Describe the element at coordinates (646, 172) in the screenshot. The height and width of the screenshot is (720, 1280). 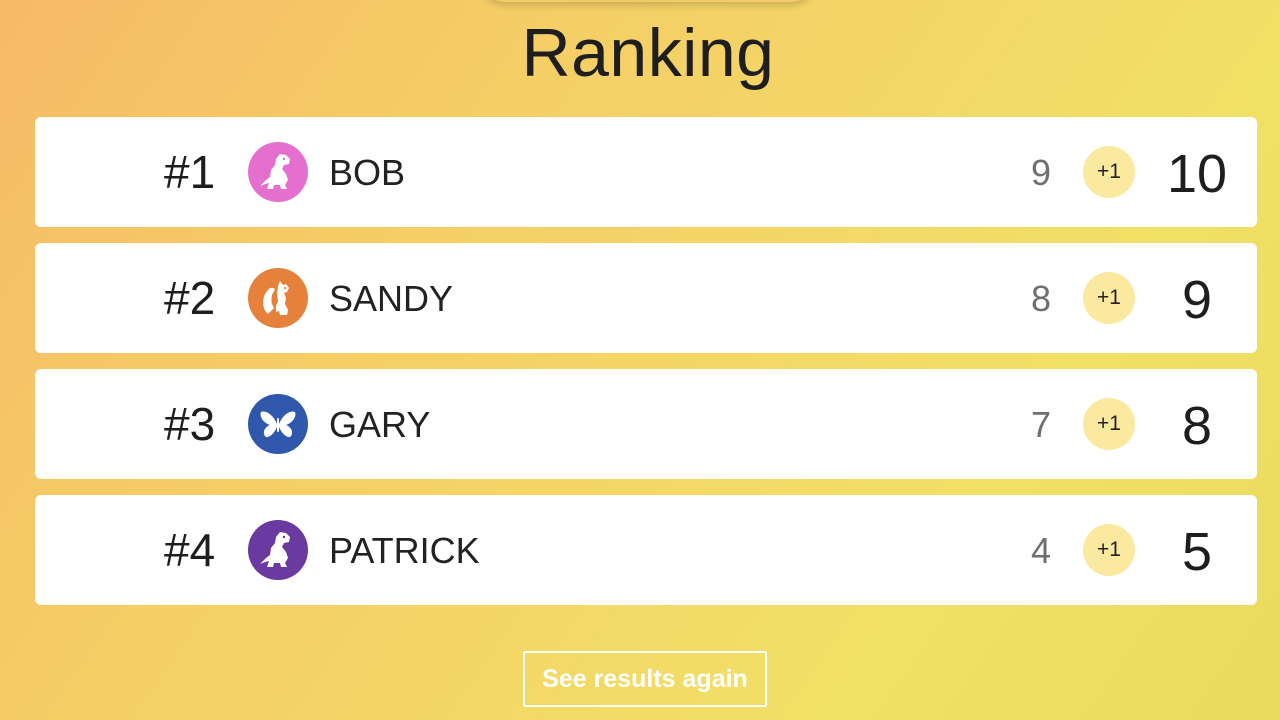
I see `ranking-row: #1 BOB 9 +1 10` at that location.